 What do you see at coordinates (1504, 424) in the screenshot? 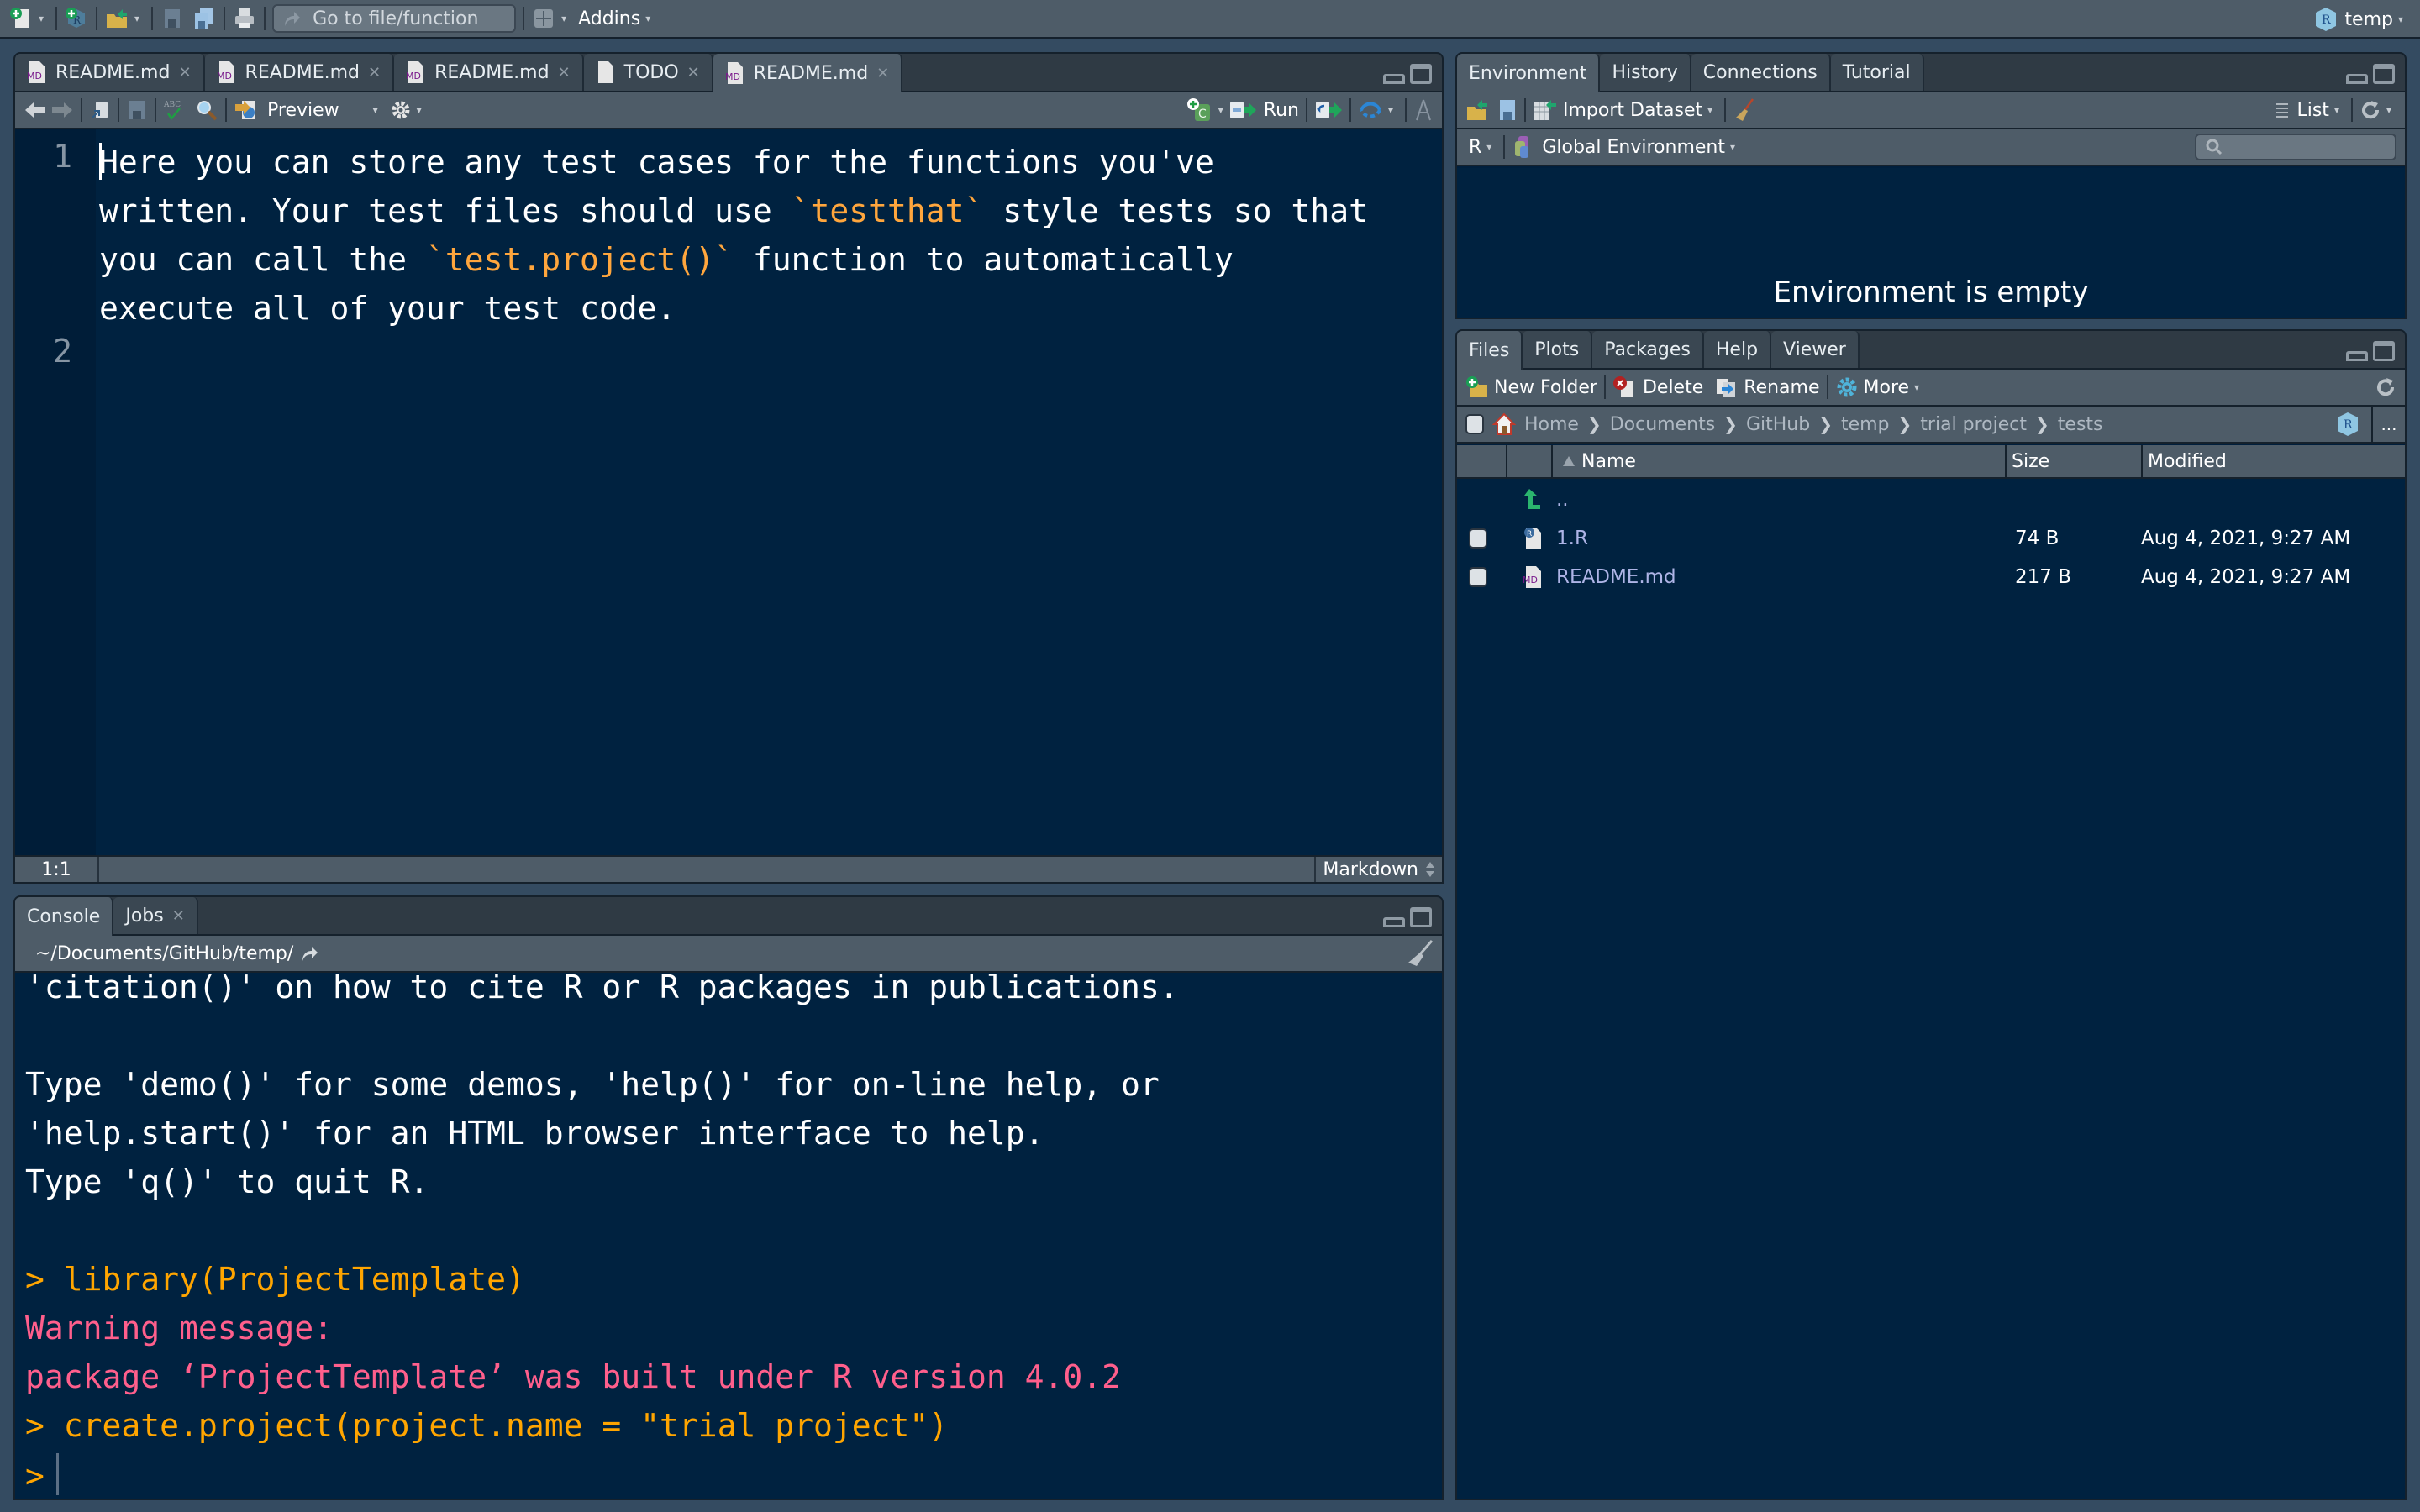
I see `home-icon` at bounding box center [1504, 424].